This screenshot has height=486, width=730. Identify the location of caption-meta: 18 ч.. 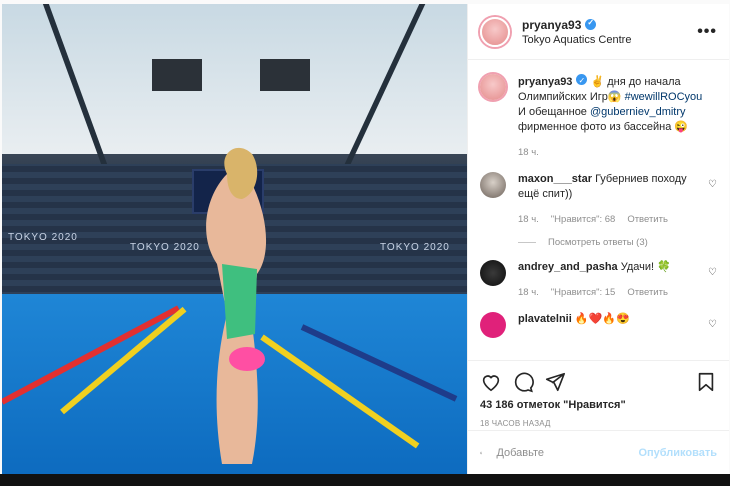
(613, 152).